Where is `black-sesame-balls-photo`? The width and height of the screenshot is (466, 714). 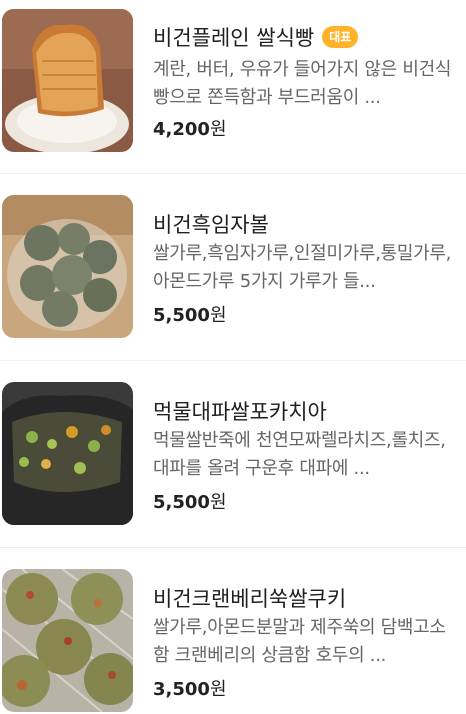
black-sesame-balls-photo is located at coordinates (67, 266).